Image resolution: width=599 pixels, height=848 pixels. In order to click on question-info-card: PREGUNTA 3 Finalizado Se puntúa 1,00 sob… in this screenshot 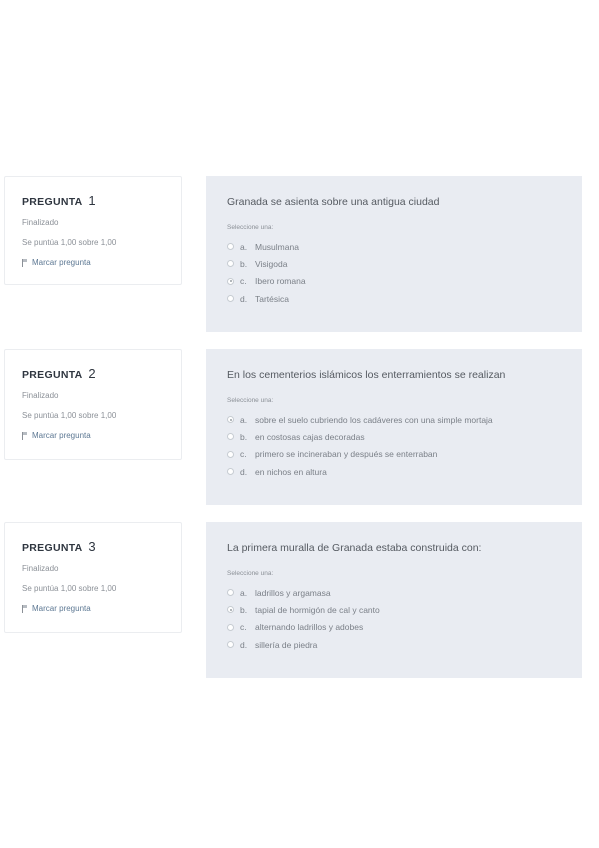, I will do `click(93, 577)`.